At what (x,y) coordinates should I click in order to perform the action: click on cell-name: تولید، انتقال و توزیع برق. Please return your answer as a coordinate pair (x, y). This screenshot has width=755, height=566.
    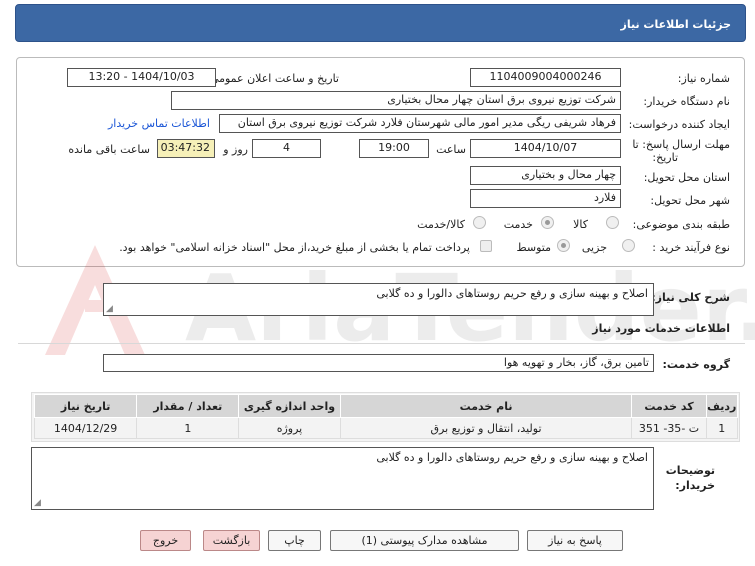
    Looking at the image, I should click on (486, 428).